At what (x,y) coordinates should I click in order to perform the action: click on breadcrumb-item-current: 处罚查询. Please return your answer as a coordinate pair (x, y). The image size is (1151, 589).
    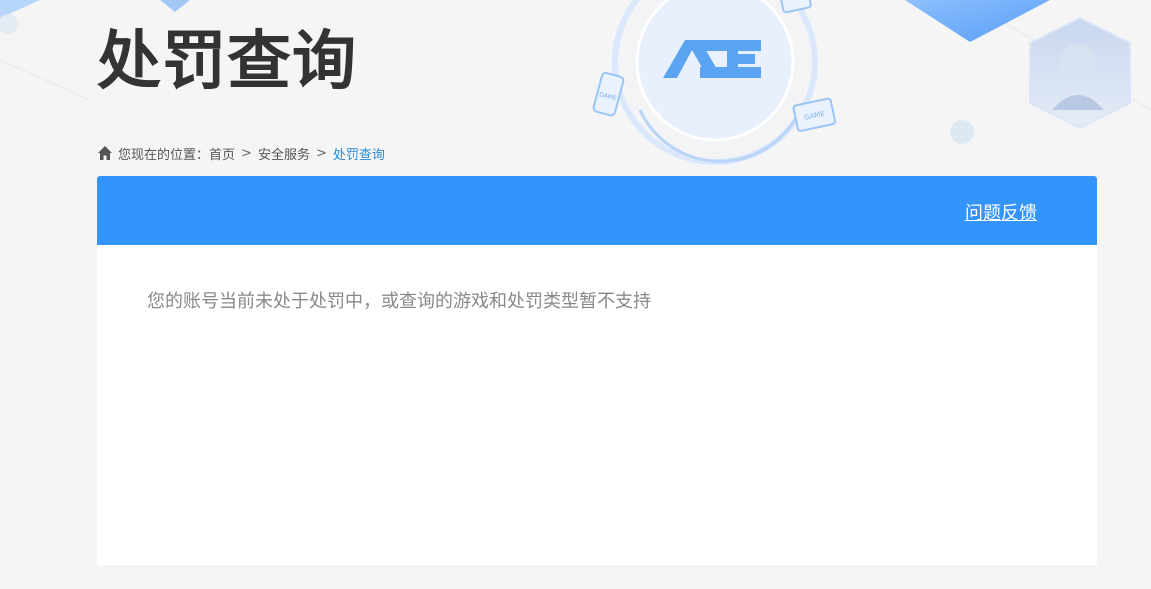
    Looking at the image, I should click on (358, 155).